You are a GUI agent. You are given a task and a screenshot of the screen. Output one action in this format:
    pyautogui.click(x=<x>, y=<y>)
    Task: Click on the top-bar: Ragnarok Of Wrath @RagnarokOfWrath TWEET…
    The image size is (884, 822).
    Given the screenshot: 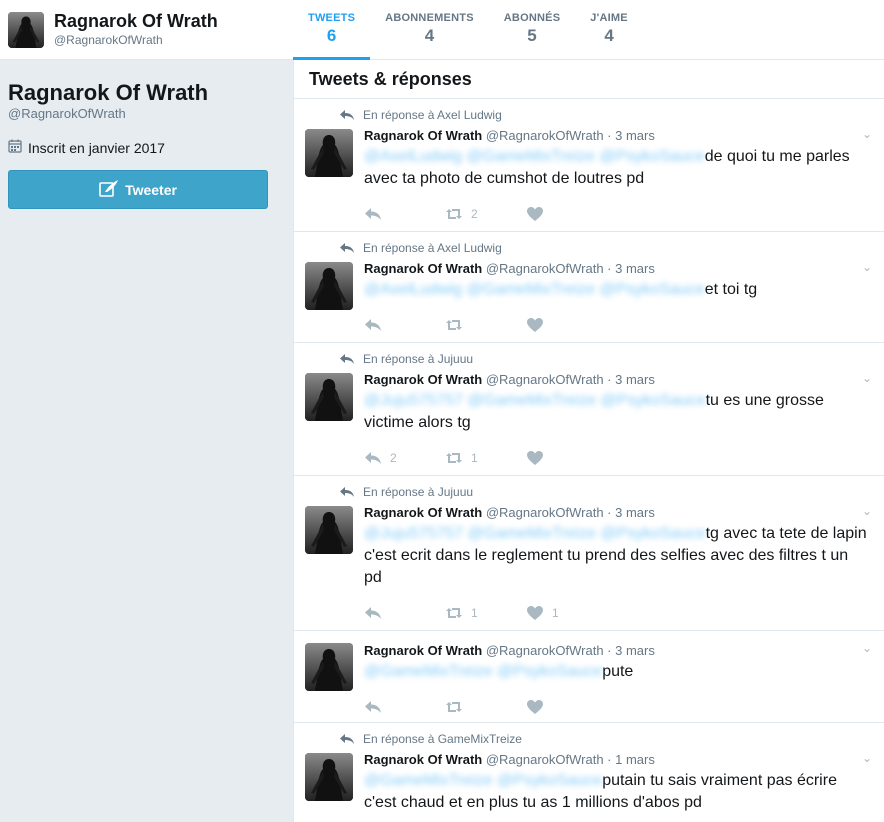 What is the action you would take?
    pyautogui.click(x=442, y=30)
    